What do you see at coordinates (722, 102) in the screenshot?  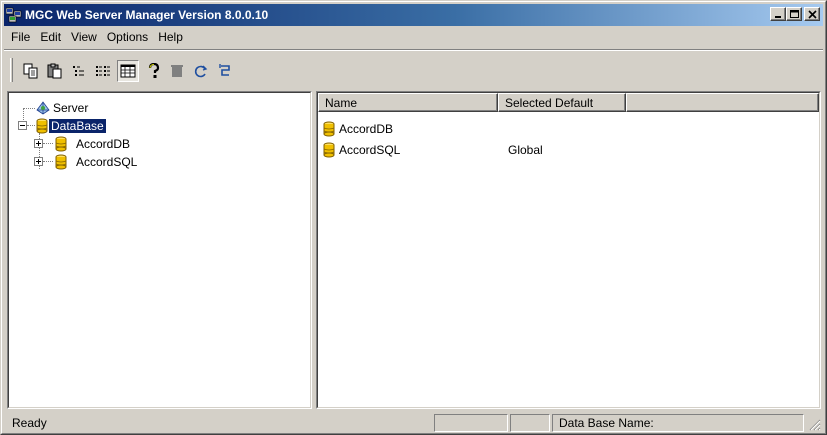 I see `column-header-empty` at bounding box center [722, 102].